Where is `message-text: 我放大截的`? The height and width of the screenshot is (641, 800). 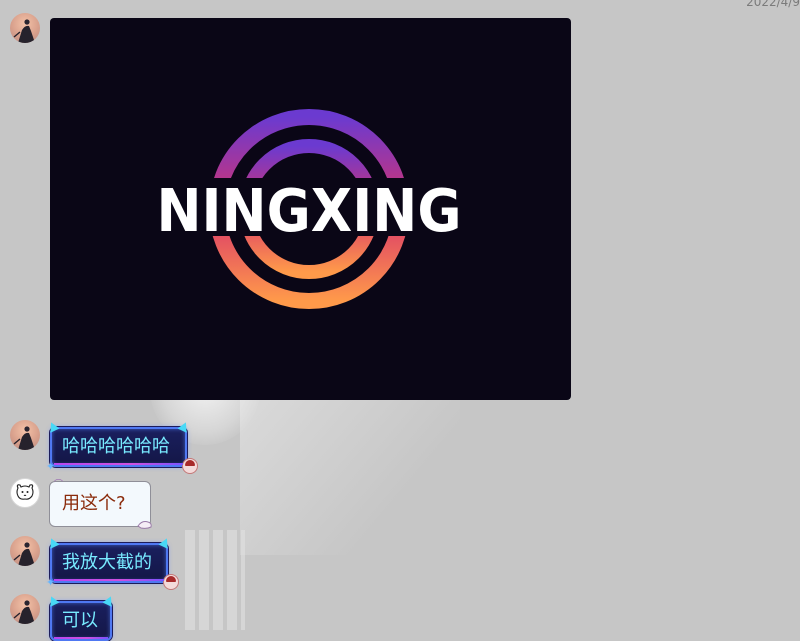 message-text: 我放大截的 is located at coordinates (107, 562).